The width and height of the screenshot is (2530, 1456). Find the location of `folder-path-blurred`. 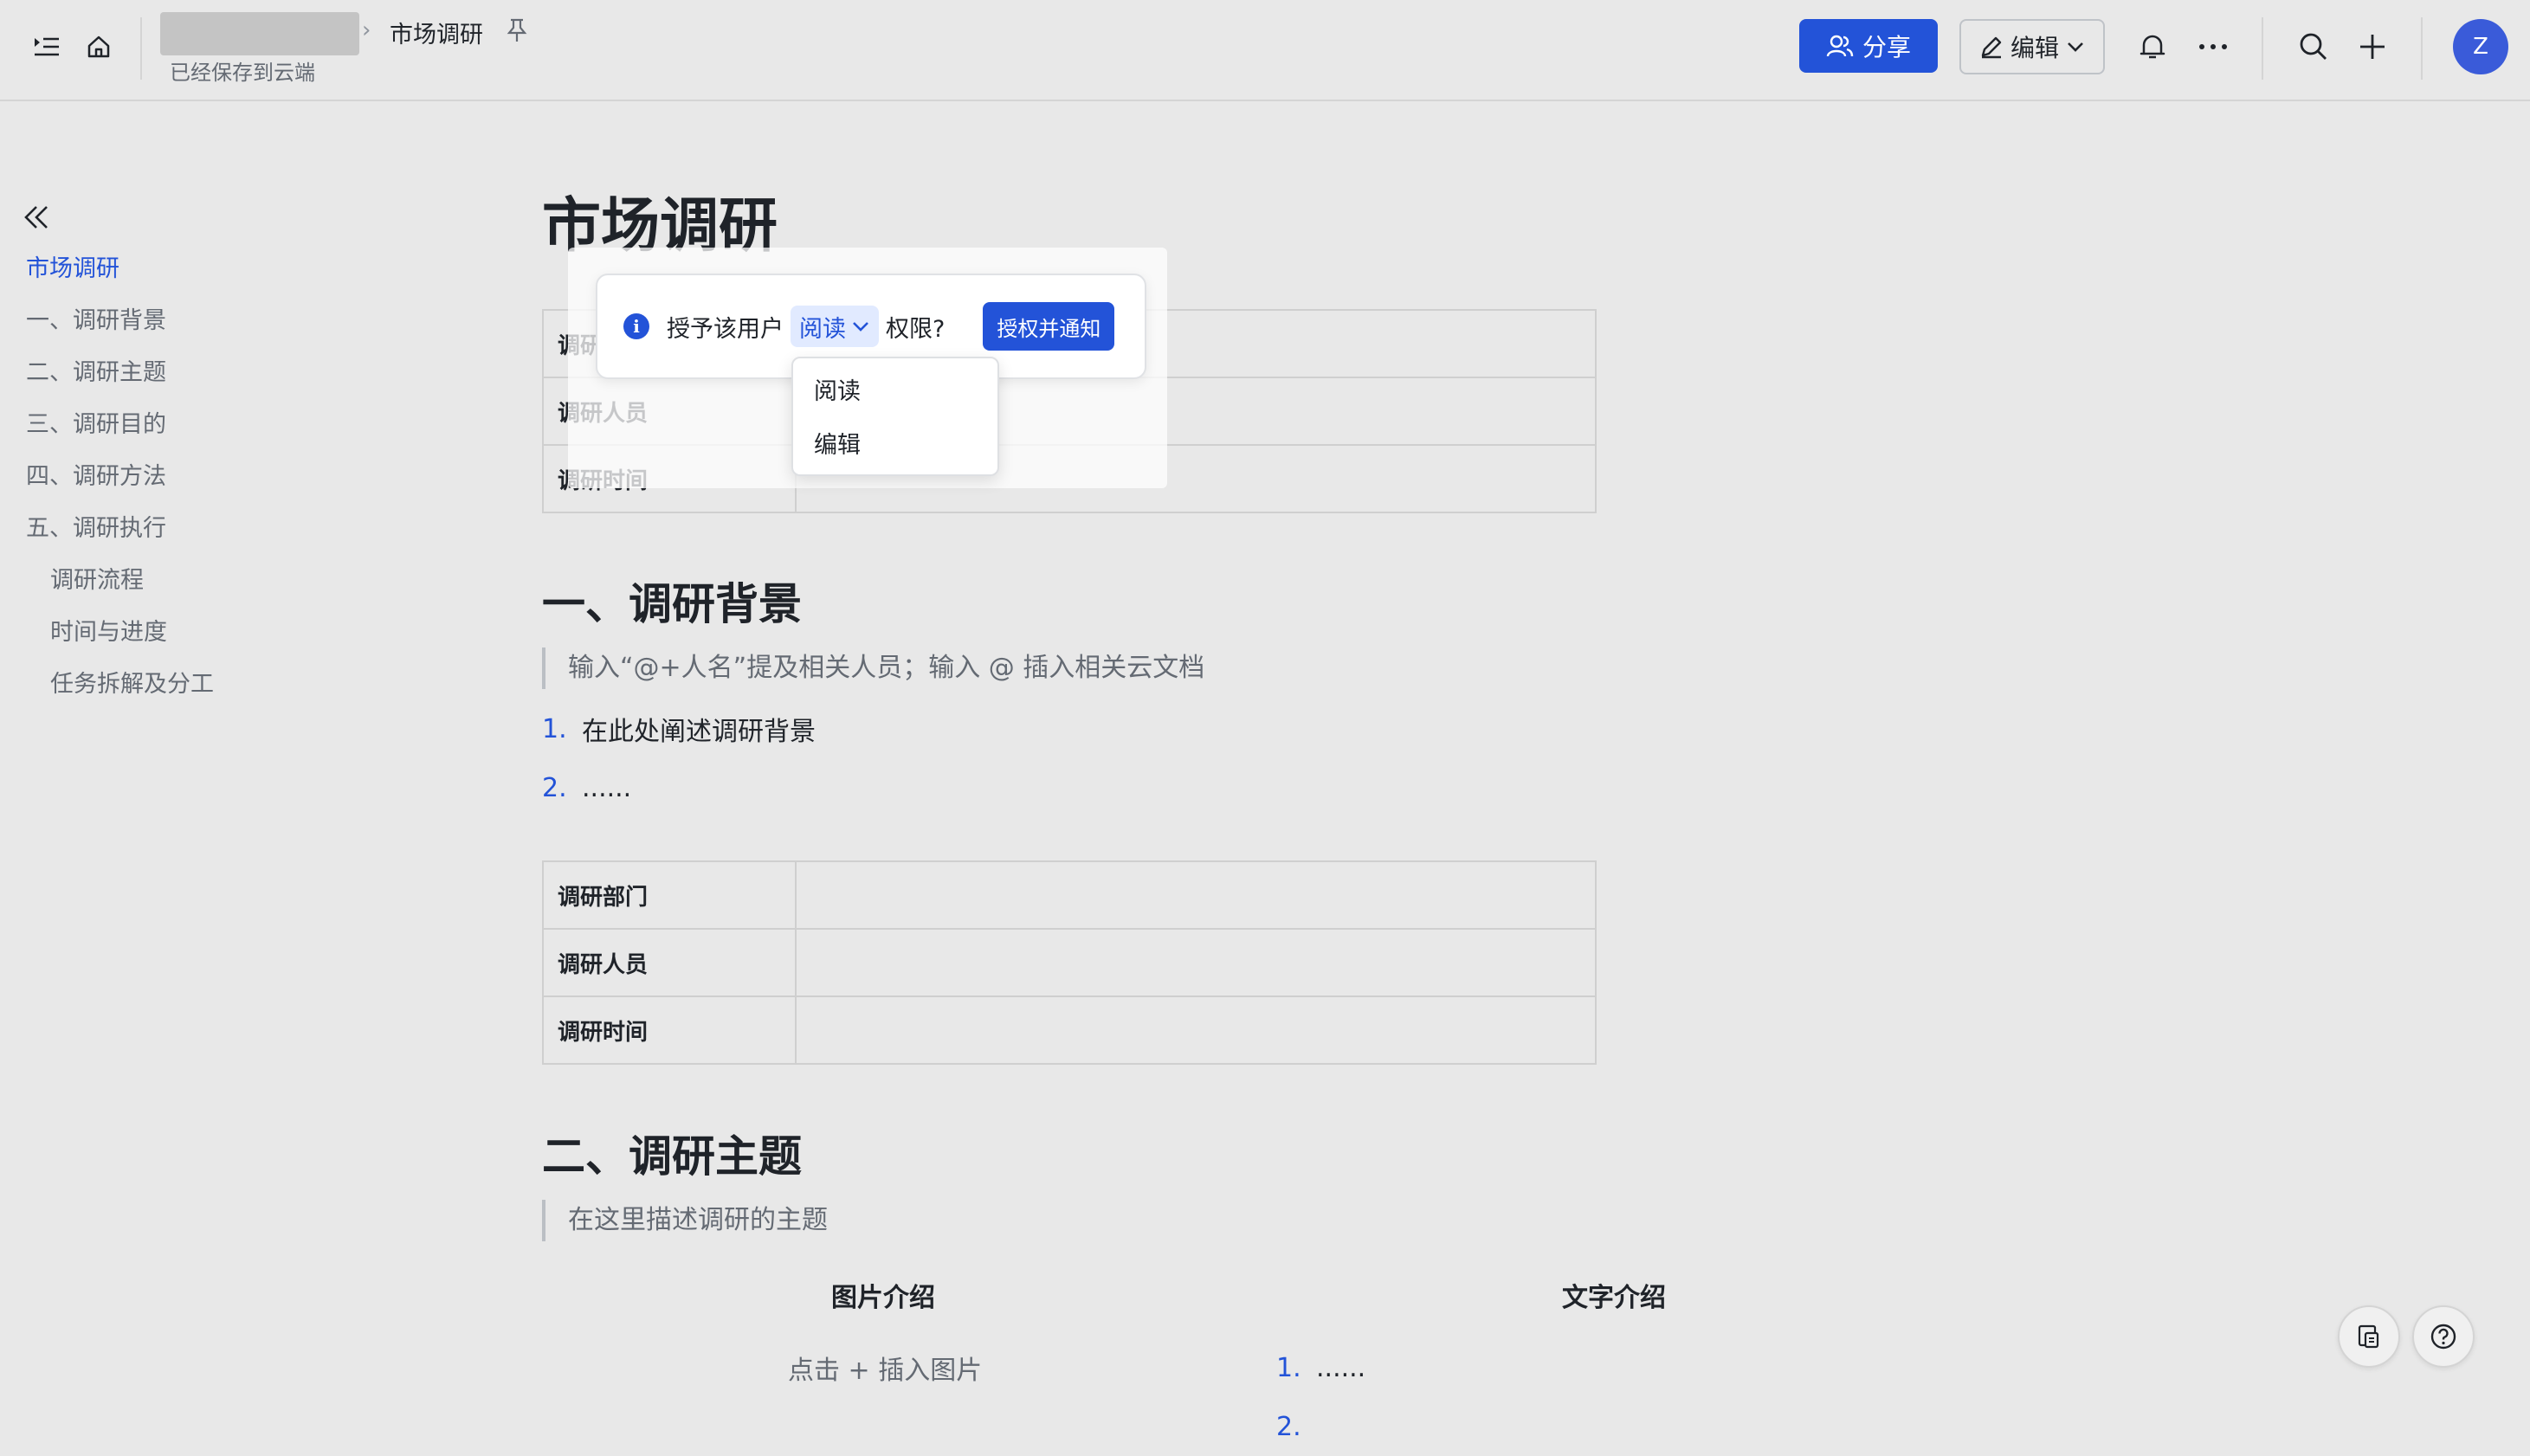

folder-path-blurred is located at coordinates (259, 33).